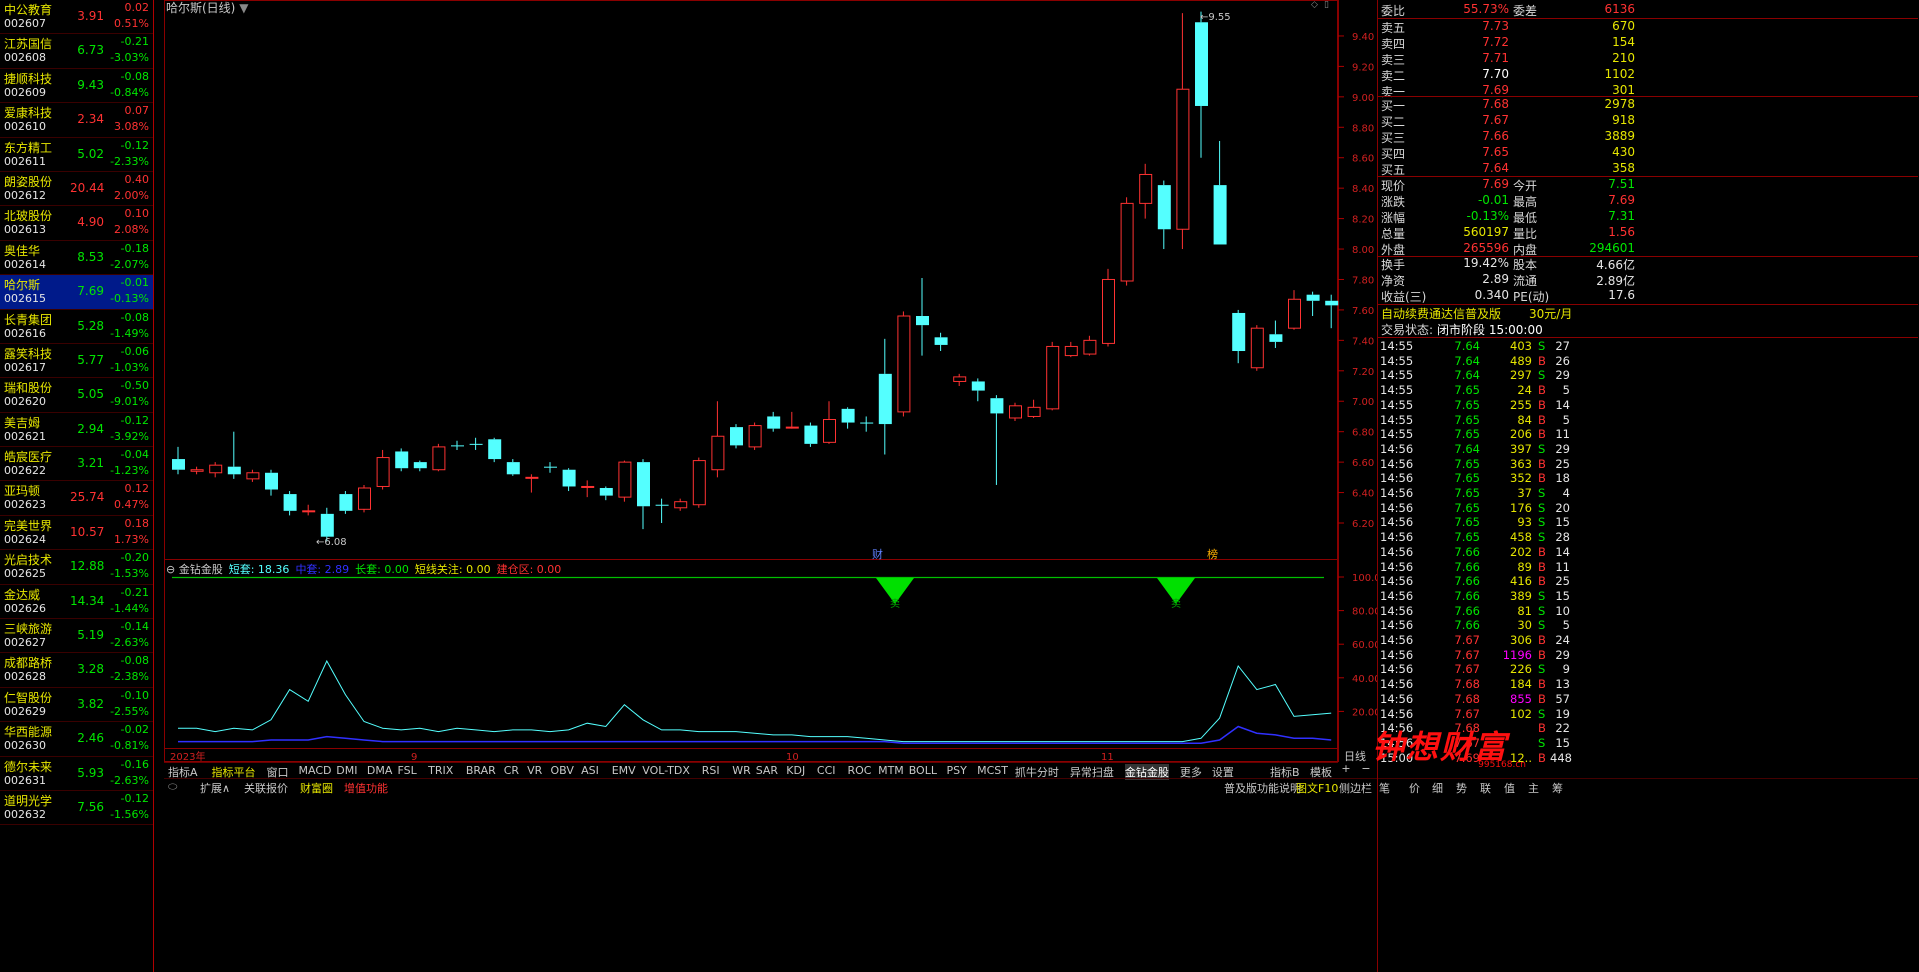  Describe the element at coordinates (1619, 104) in the screenshot. I see `bid-volume: 2978` at that location.